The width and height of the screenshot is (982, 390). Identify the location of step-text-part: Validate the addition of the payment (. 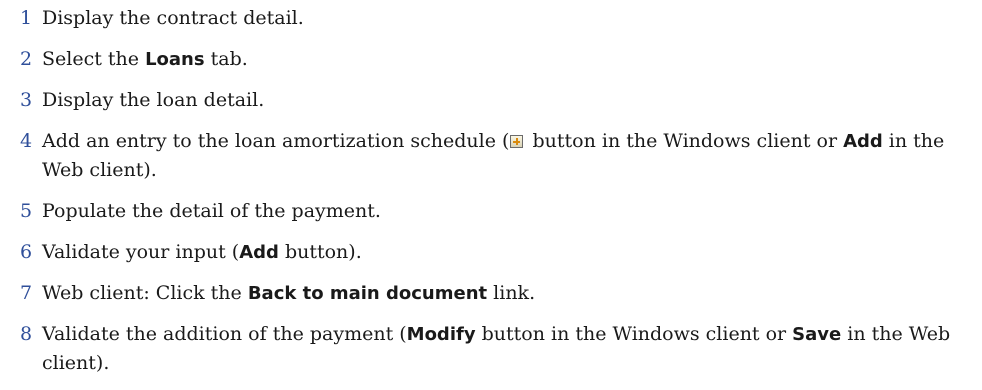
(224, 334).